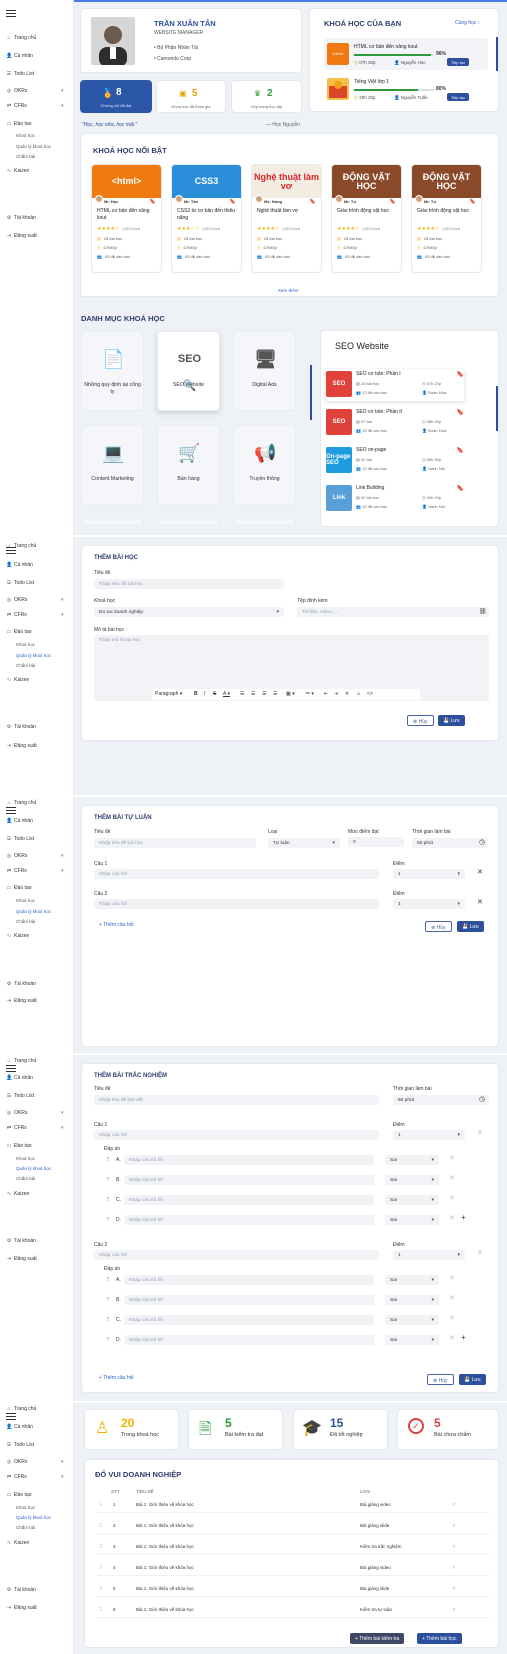  Describe the element at coordinates (253, 694) in the screenshot. I see `align-center-icon: ☰` at that location.